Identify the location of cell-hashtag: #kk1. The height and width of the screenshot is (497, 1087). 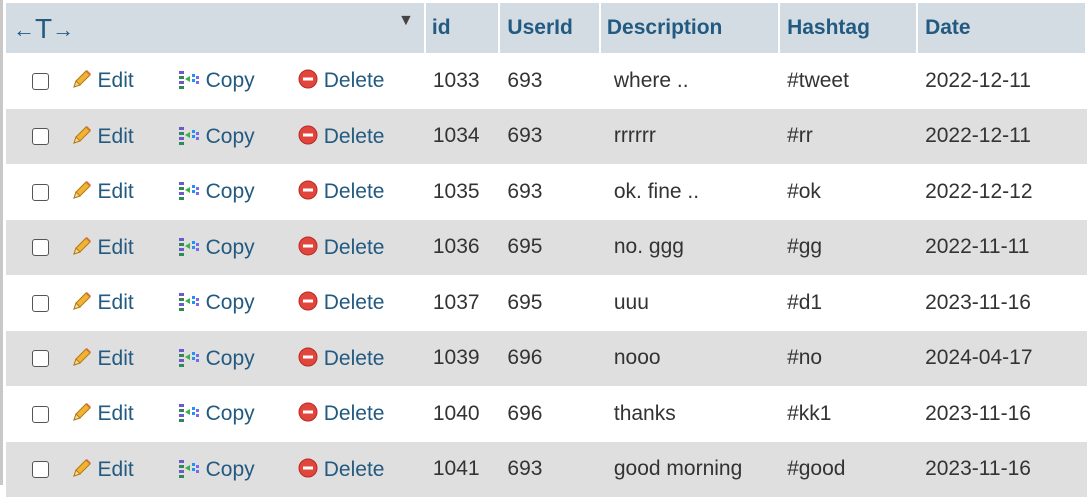
(849, 414).